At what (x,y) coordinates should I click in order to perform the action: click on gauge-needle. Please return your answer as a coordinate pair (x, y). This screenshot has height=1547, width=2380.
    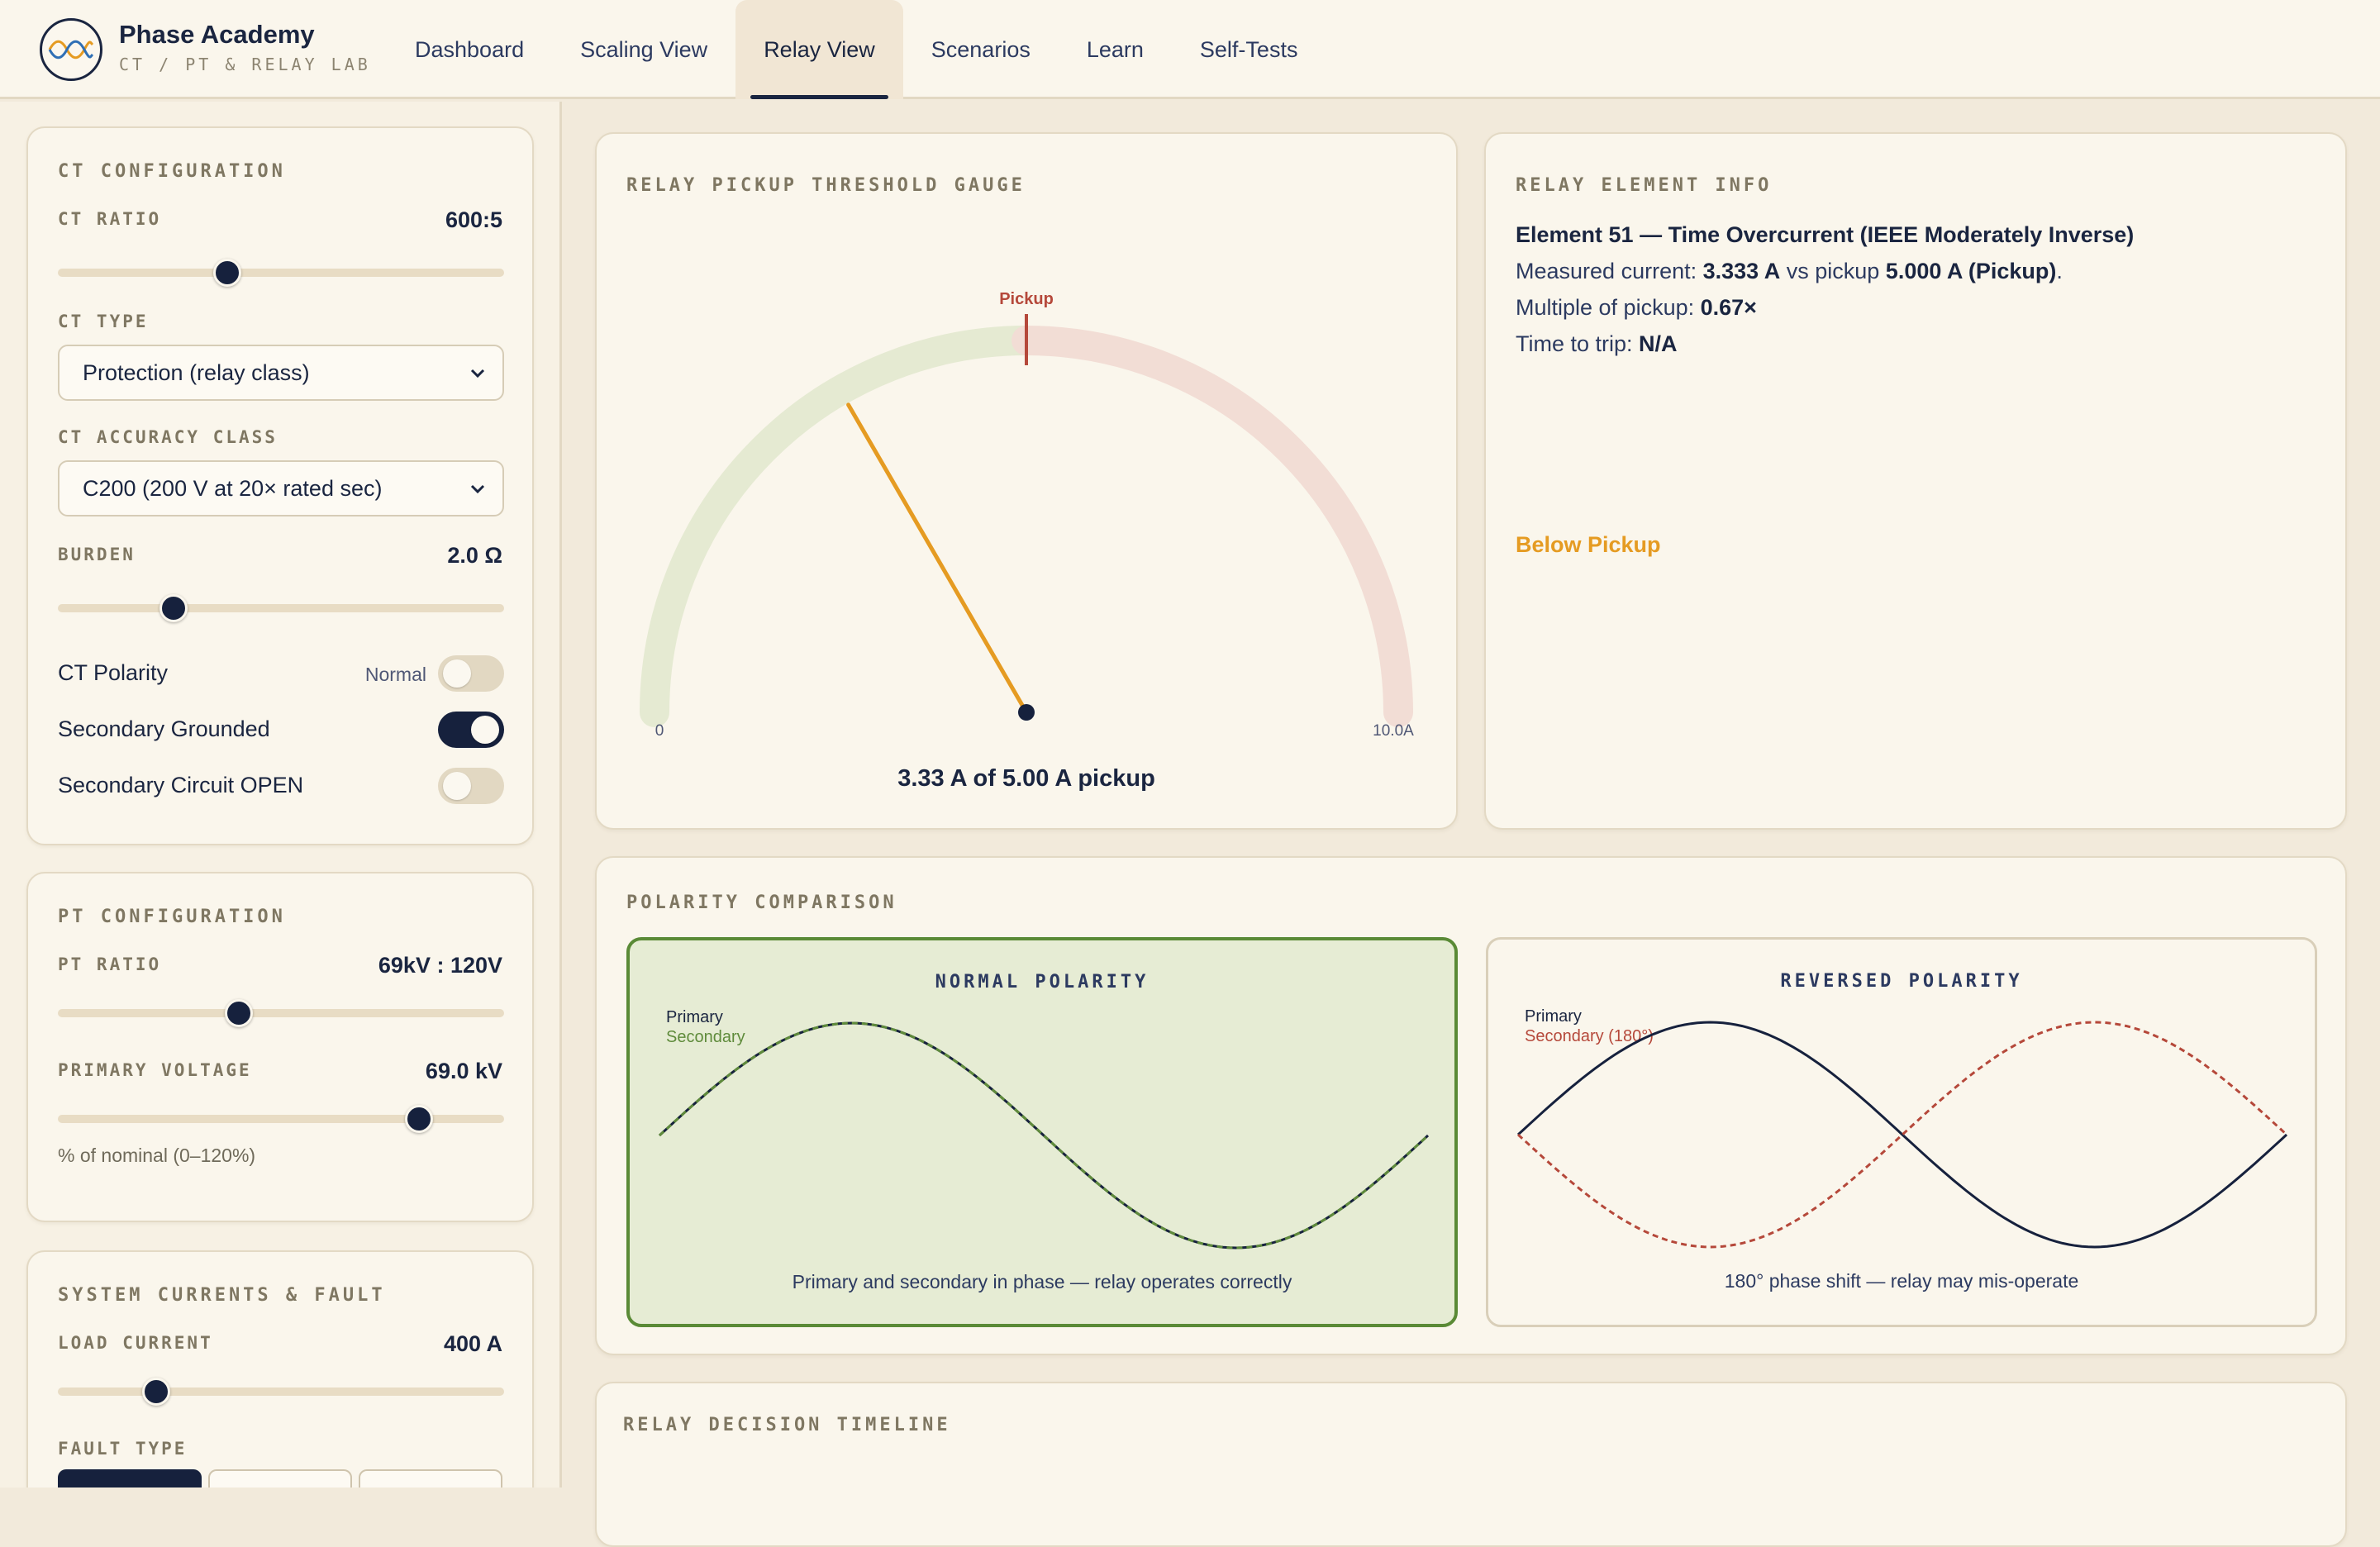
    Looking at the image, I should click on (937, 558).